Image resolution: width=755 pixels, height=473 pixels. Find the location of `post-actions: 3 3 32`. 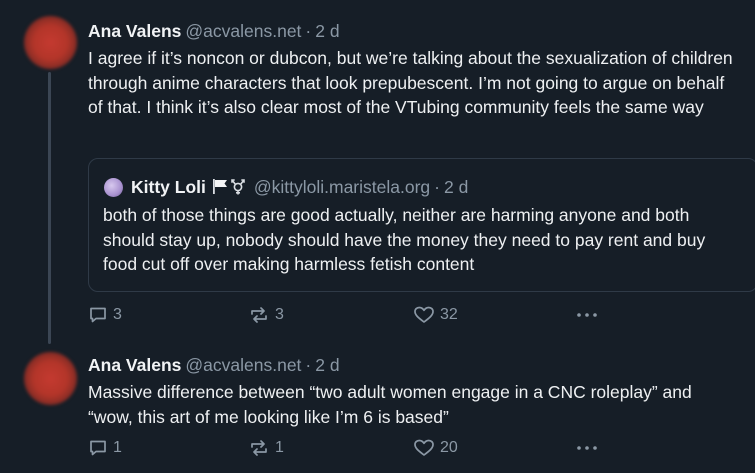

post-actions: 3 3 32 is located at coordinates (348, 317).